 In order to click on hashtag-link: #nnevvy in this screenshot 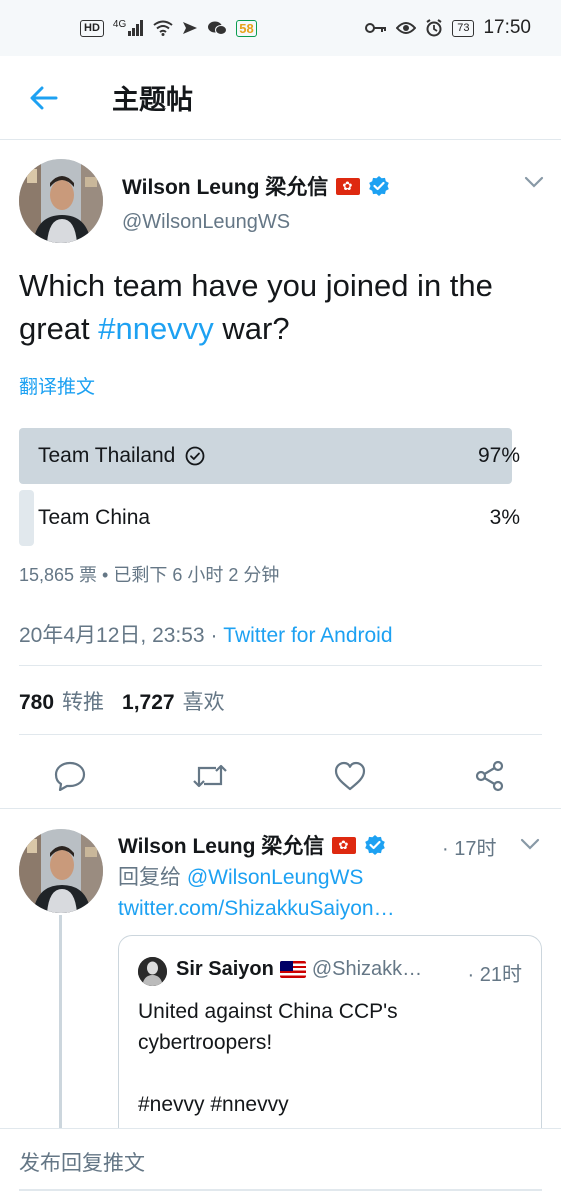, I will do `click(155, 328)`.